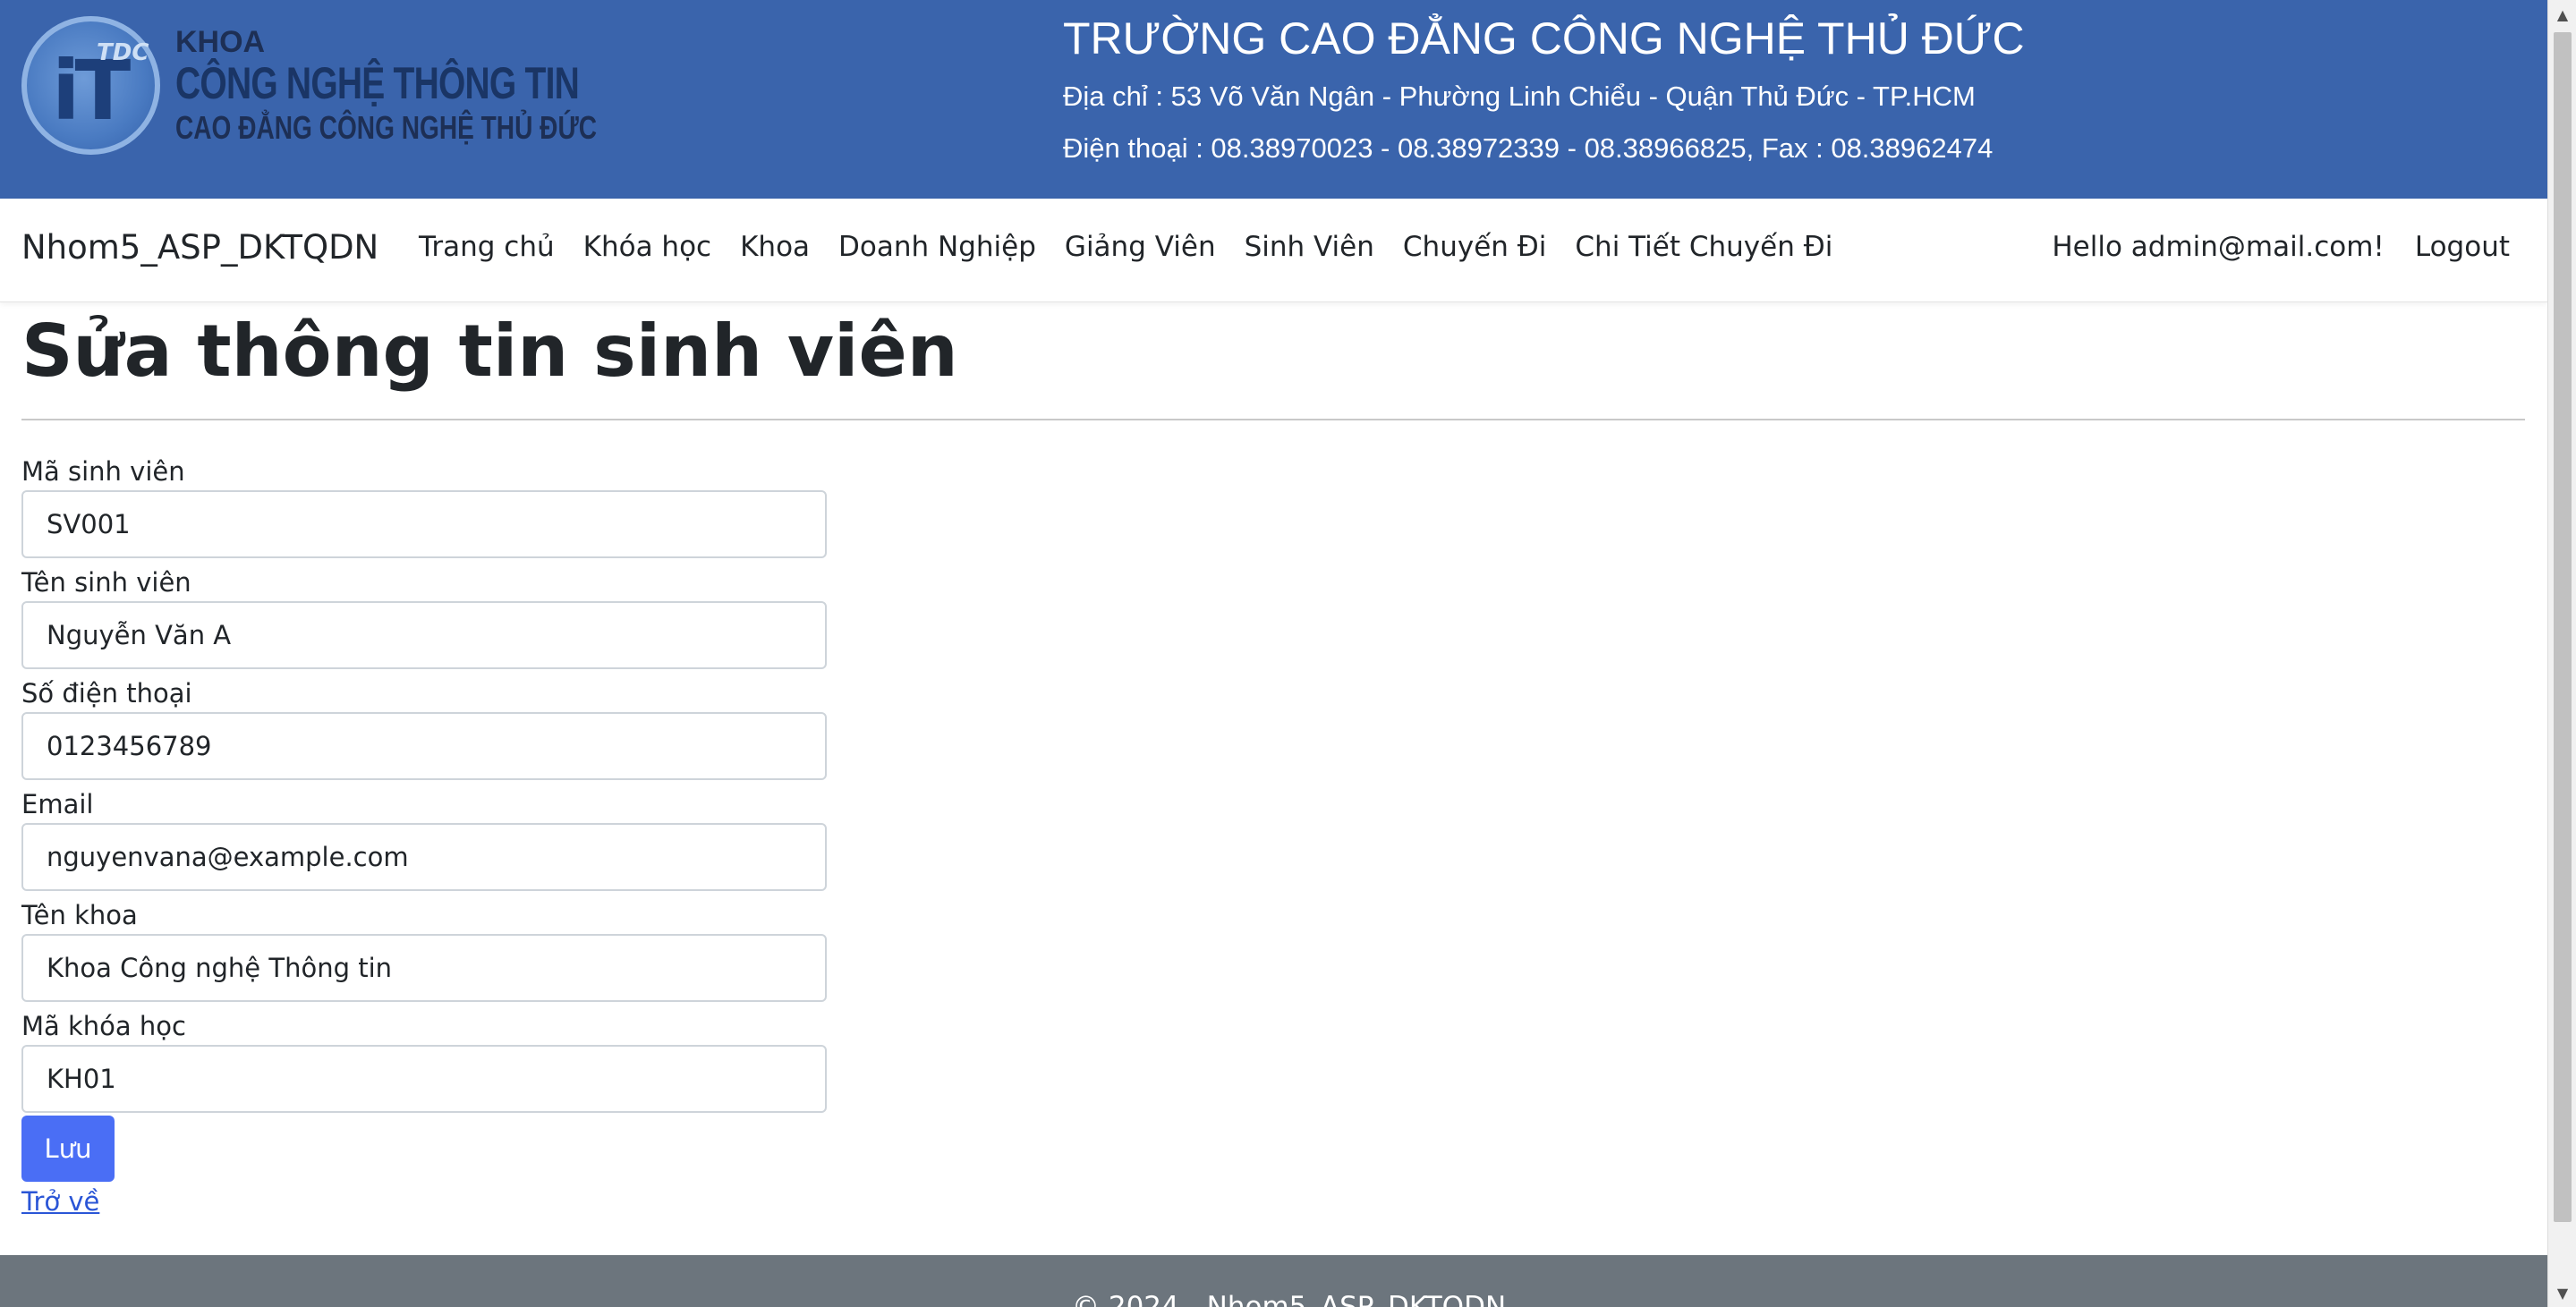 The height and width of the screenshot is (1307, 2576). I want to click on course-id-label: Mã khóa học, so click(103, 1026).